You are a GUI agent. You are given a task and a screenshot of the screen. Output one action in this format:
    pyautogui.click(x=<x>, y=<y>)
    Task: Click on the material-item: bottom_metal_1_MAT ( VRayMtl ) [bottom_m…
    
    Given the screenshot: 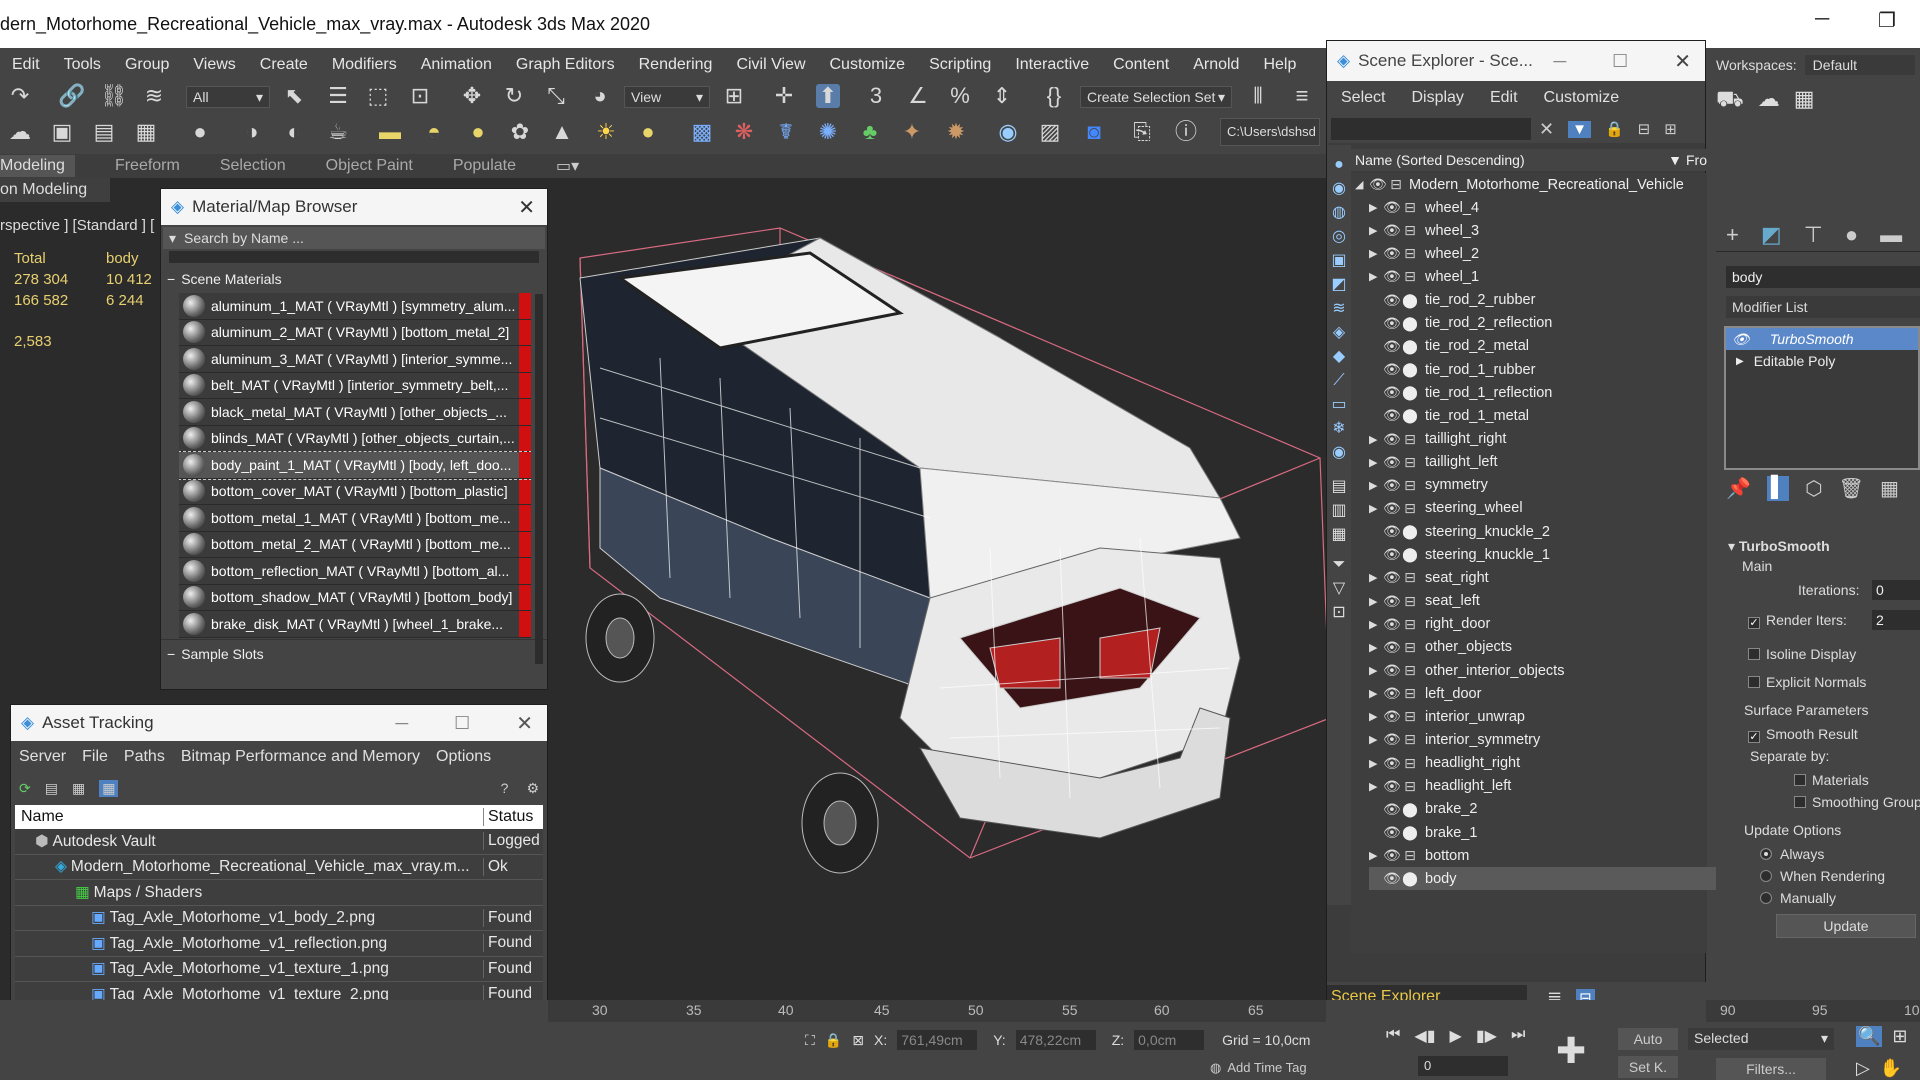 What is the action you would take?
    pyautogui.click(x=355, y=518)
    